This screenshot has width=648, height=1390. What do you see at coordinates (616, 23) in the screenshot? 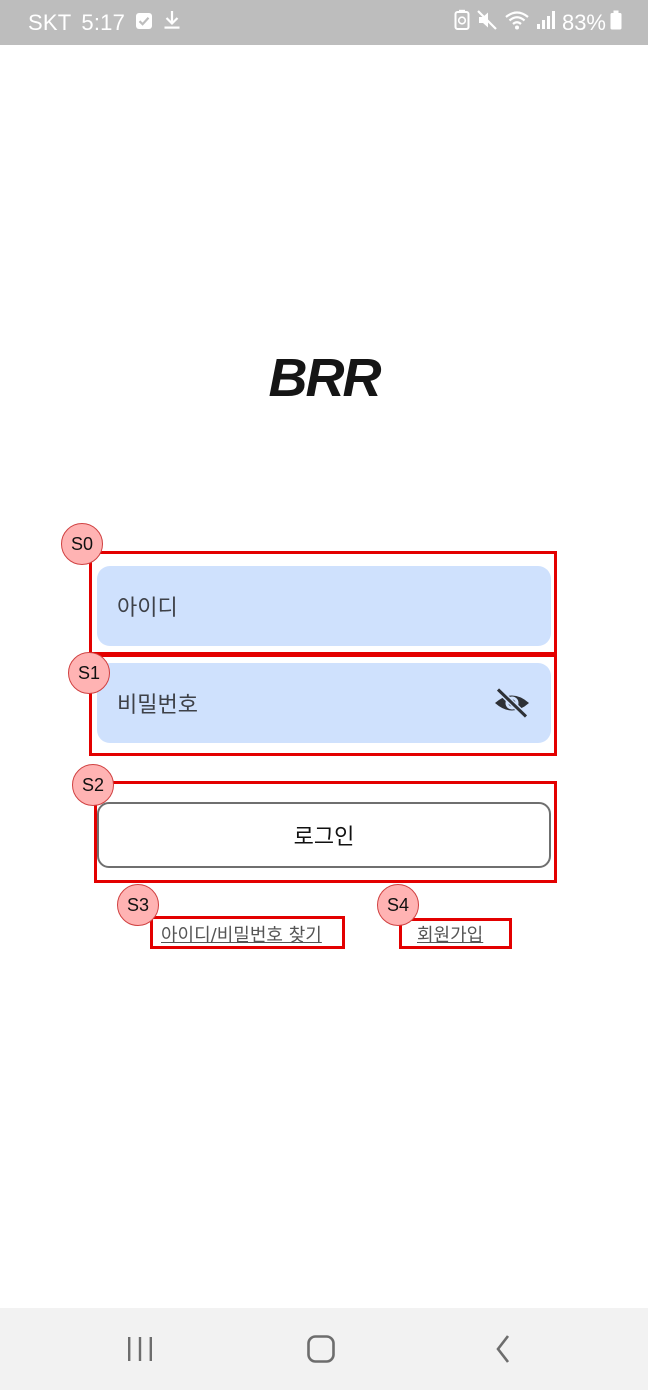
I see `battery-icon` at bounding box center [616, 23].